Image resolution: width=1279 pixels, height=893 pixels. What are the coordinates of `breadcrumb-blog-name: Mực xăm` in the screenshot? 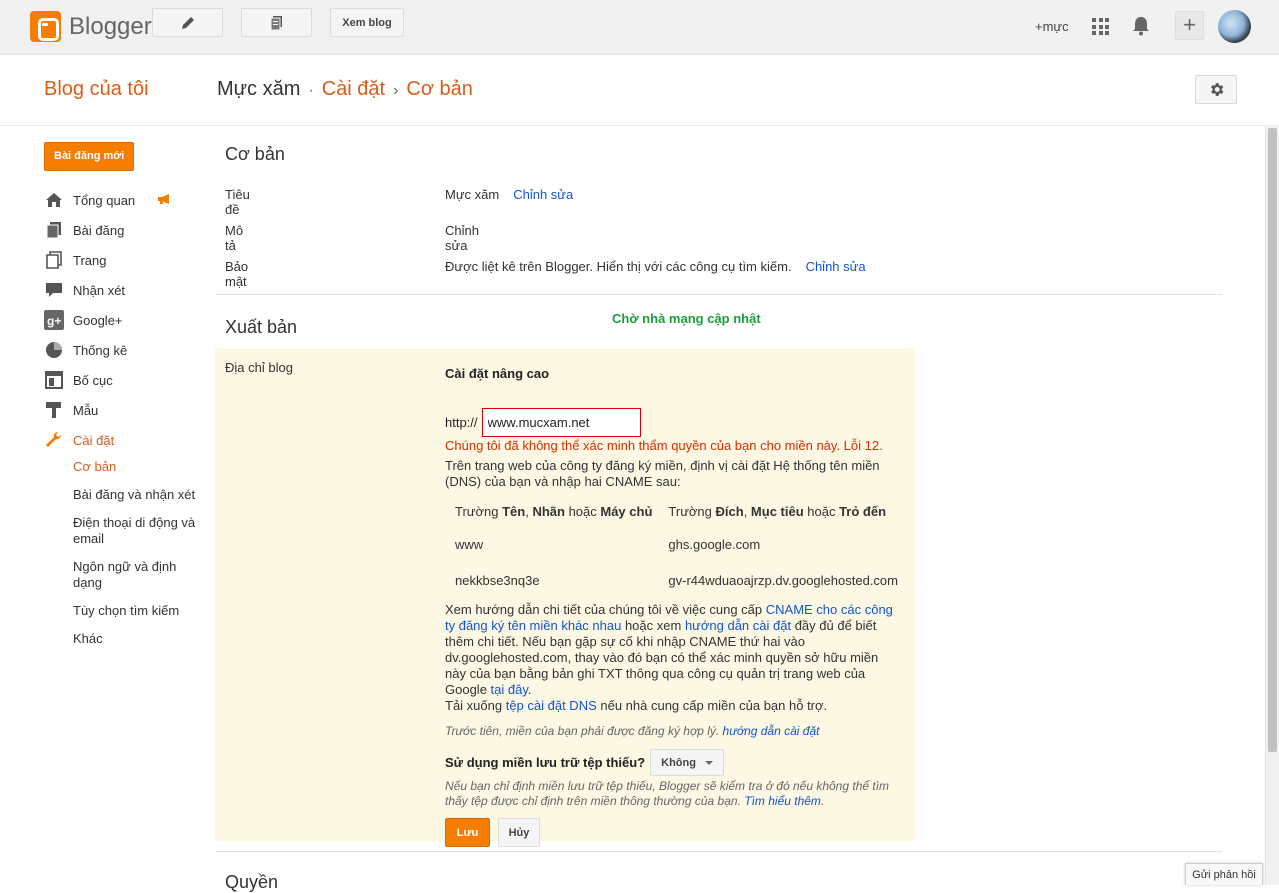 It's located at (258, 89).